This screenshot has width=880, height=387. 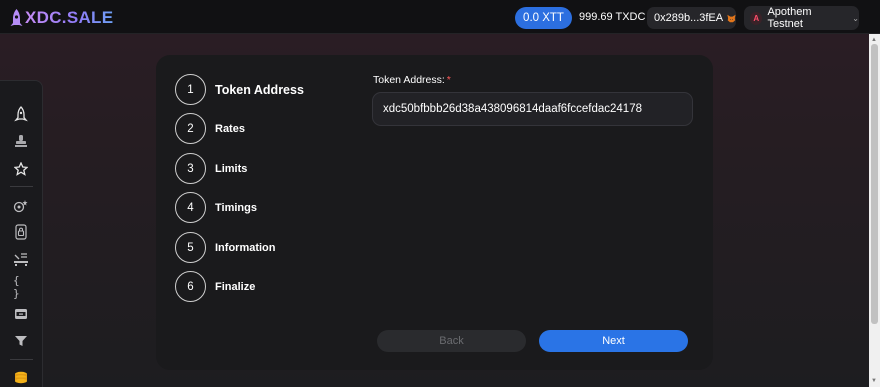 I want to click on left-sidebar: { }, so click(x=21, y=233).